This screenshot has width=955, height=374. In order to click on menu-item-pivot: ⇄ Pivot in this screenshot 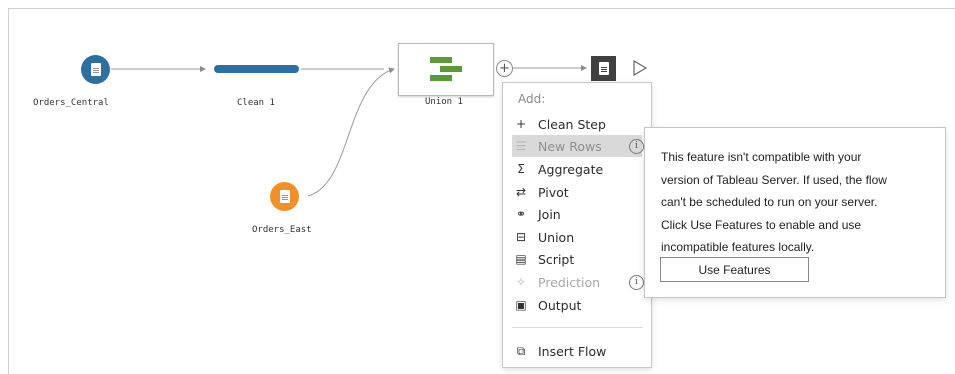, I will do `click(577, 192)`.